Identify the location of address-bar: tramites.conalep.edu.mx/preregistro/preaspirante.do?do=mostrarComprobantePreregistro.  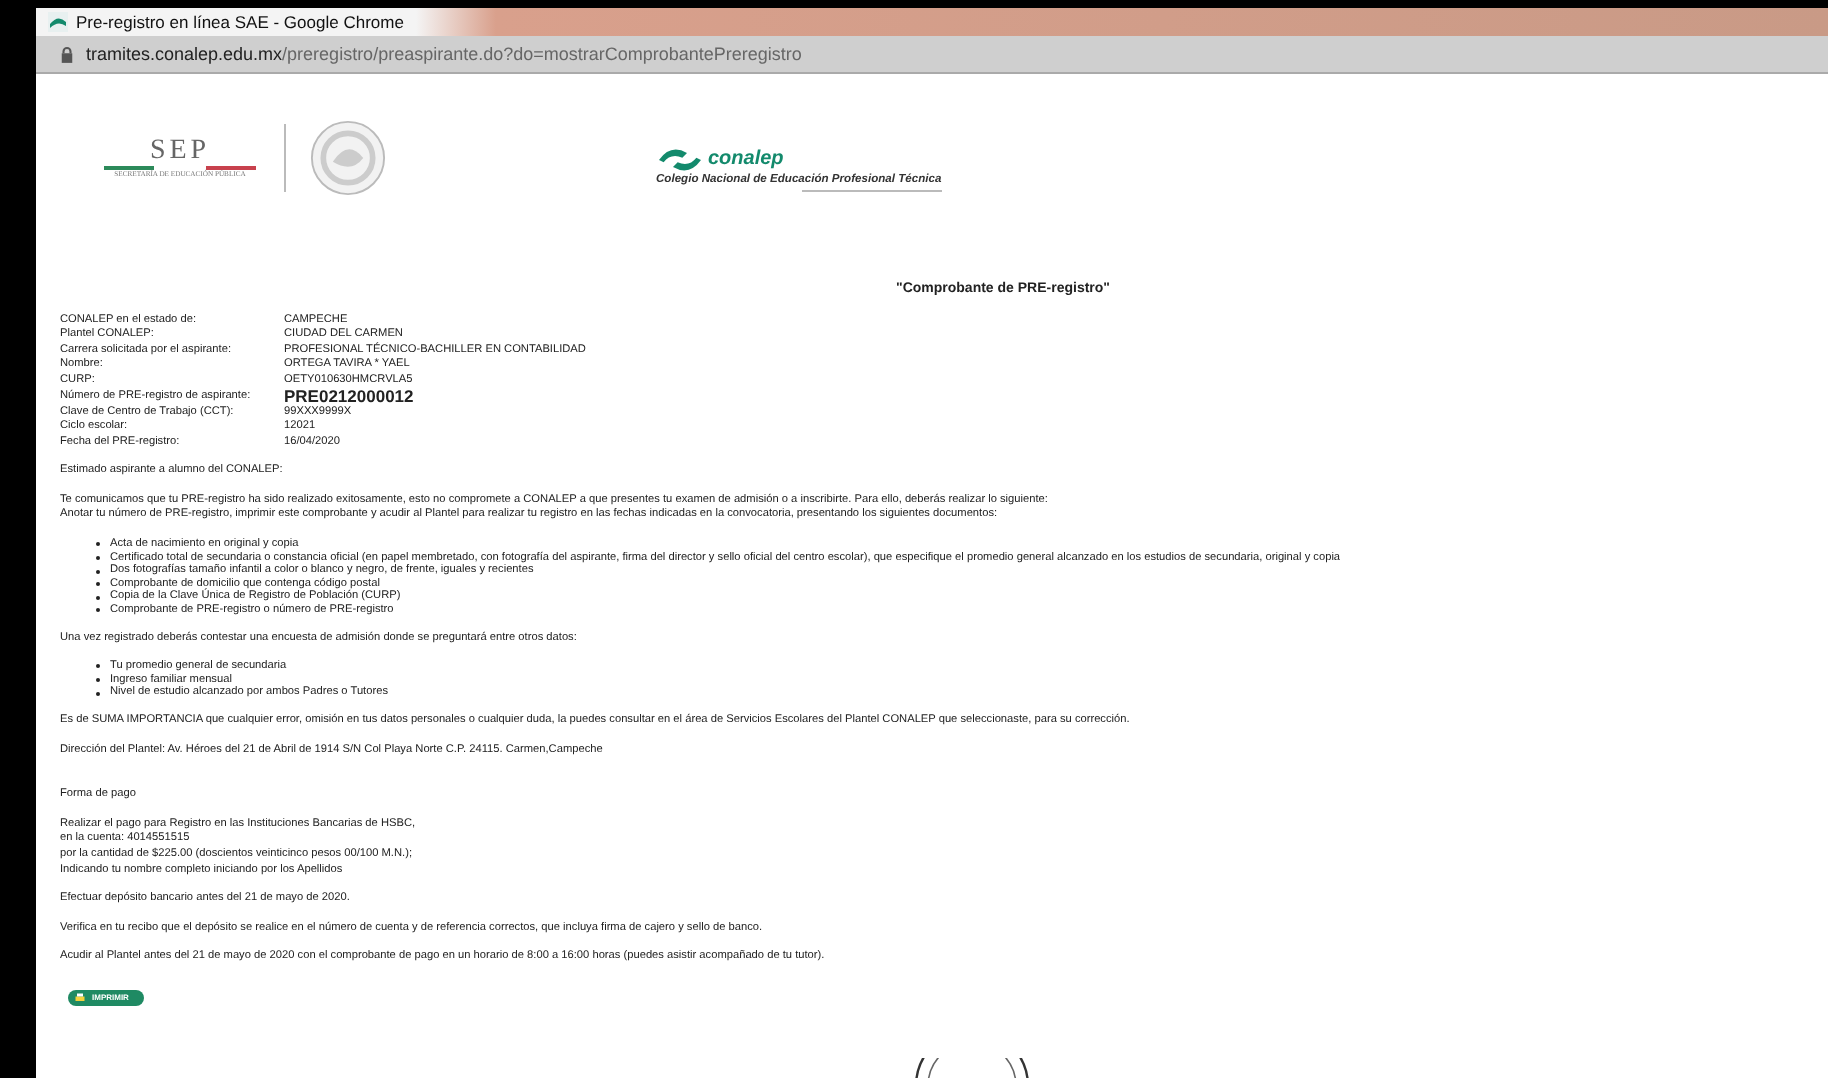
(932, 55).